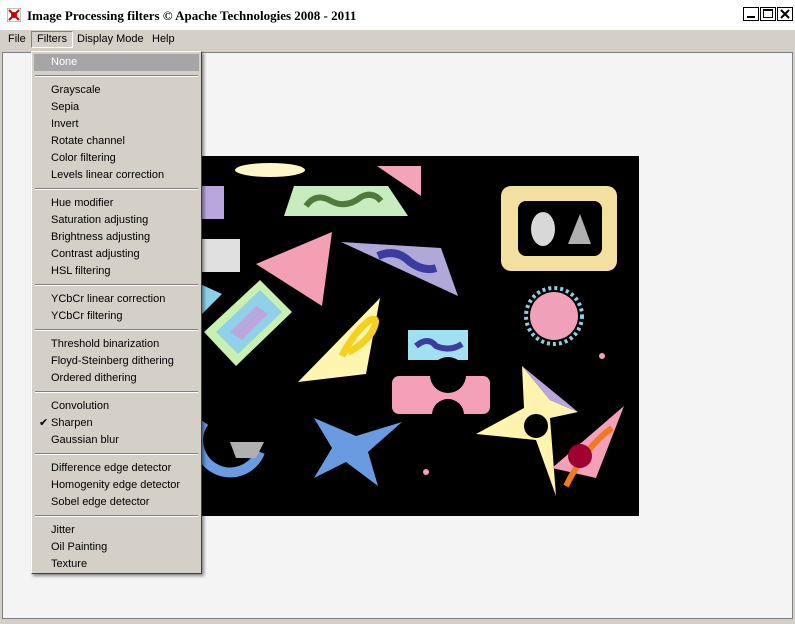 The image size is (795, 624). Describe the element at coordinates (116, 361) in the screenshot. I see `menu-item-floyd-steinberg-dithering: Floyd-Steinberg dithering` at that location.